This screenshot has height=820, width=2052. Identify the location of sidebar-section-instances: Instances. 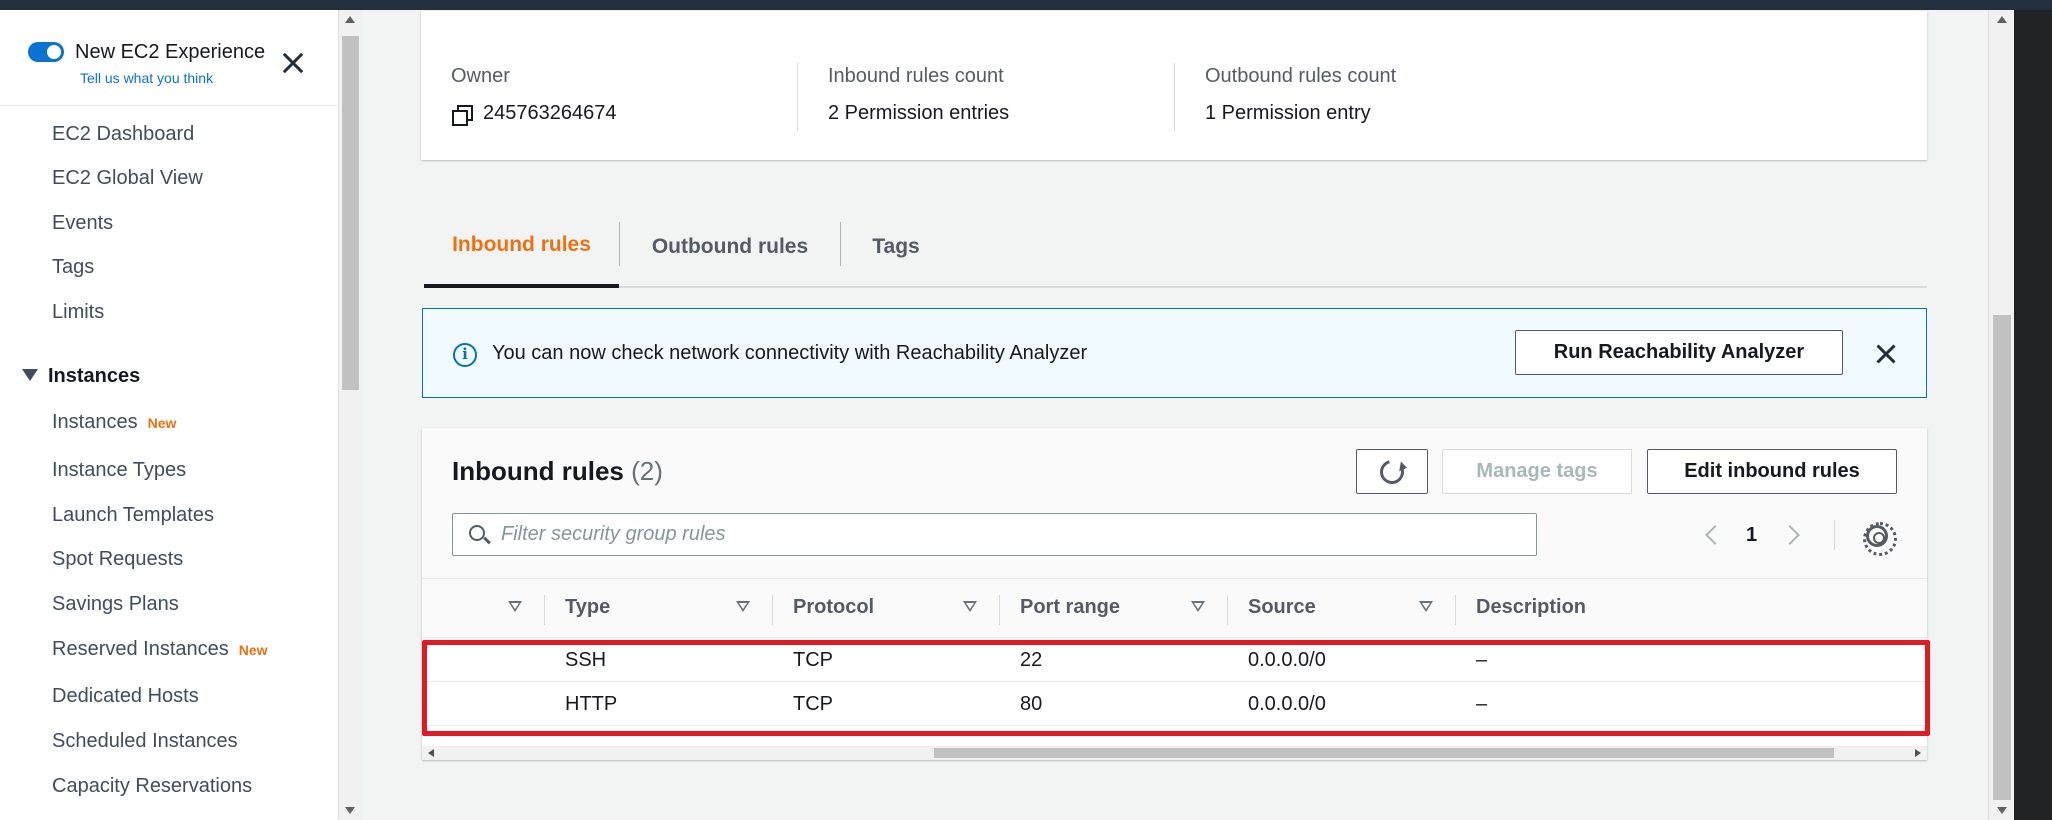
(81, 376).